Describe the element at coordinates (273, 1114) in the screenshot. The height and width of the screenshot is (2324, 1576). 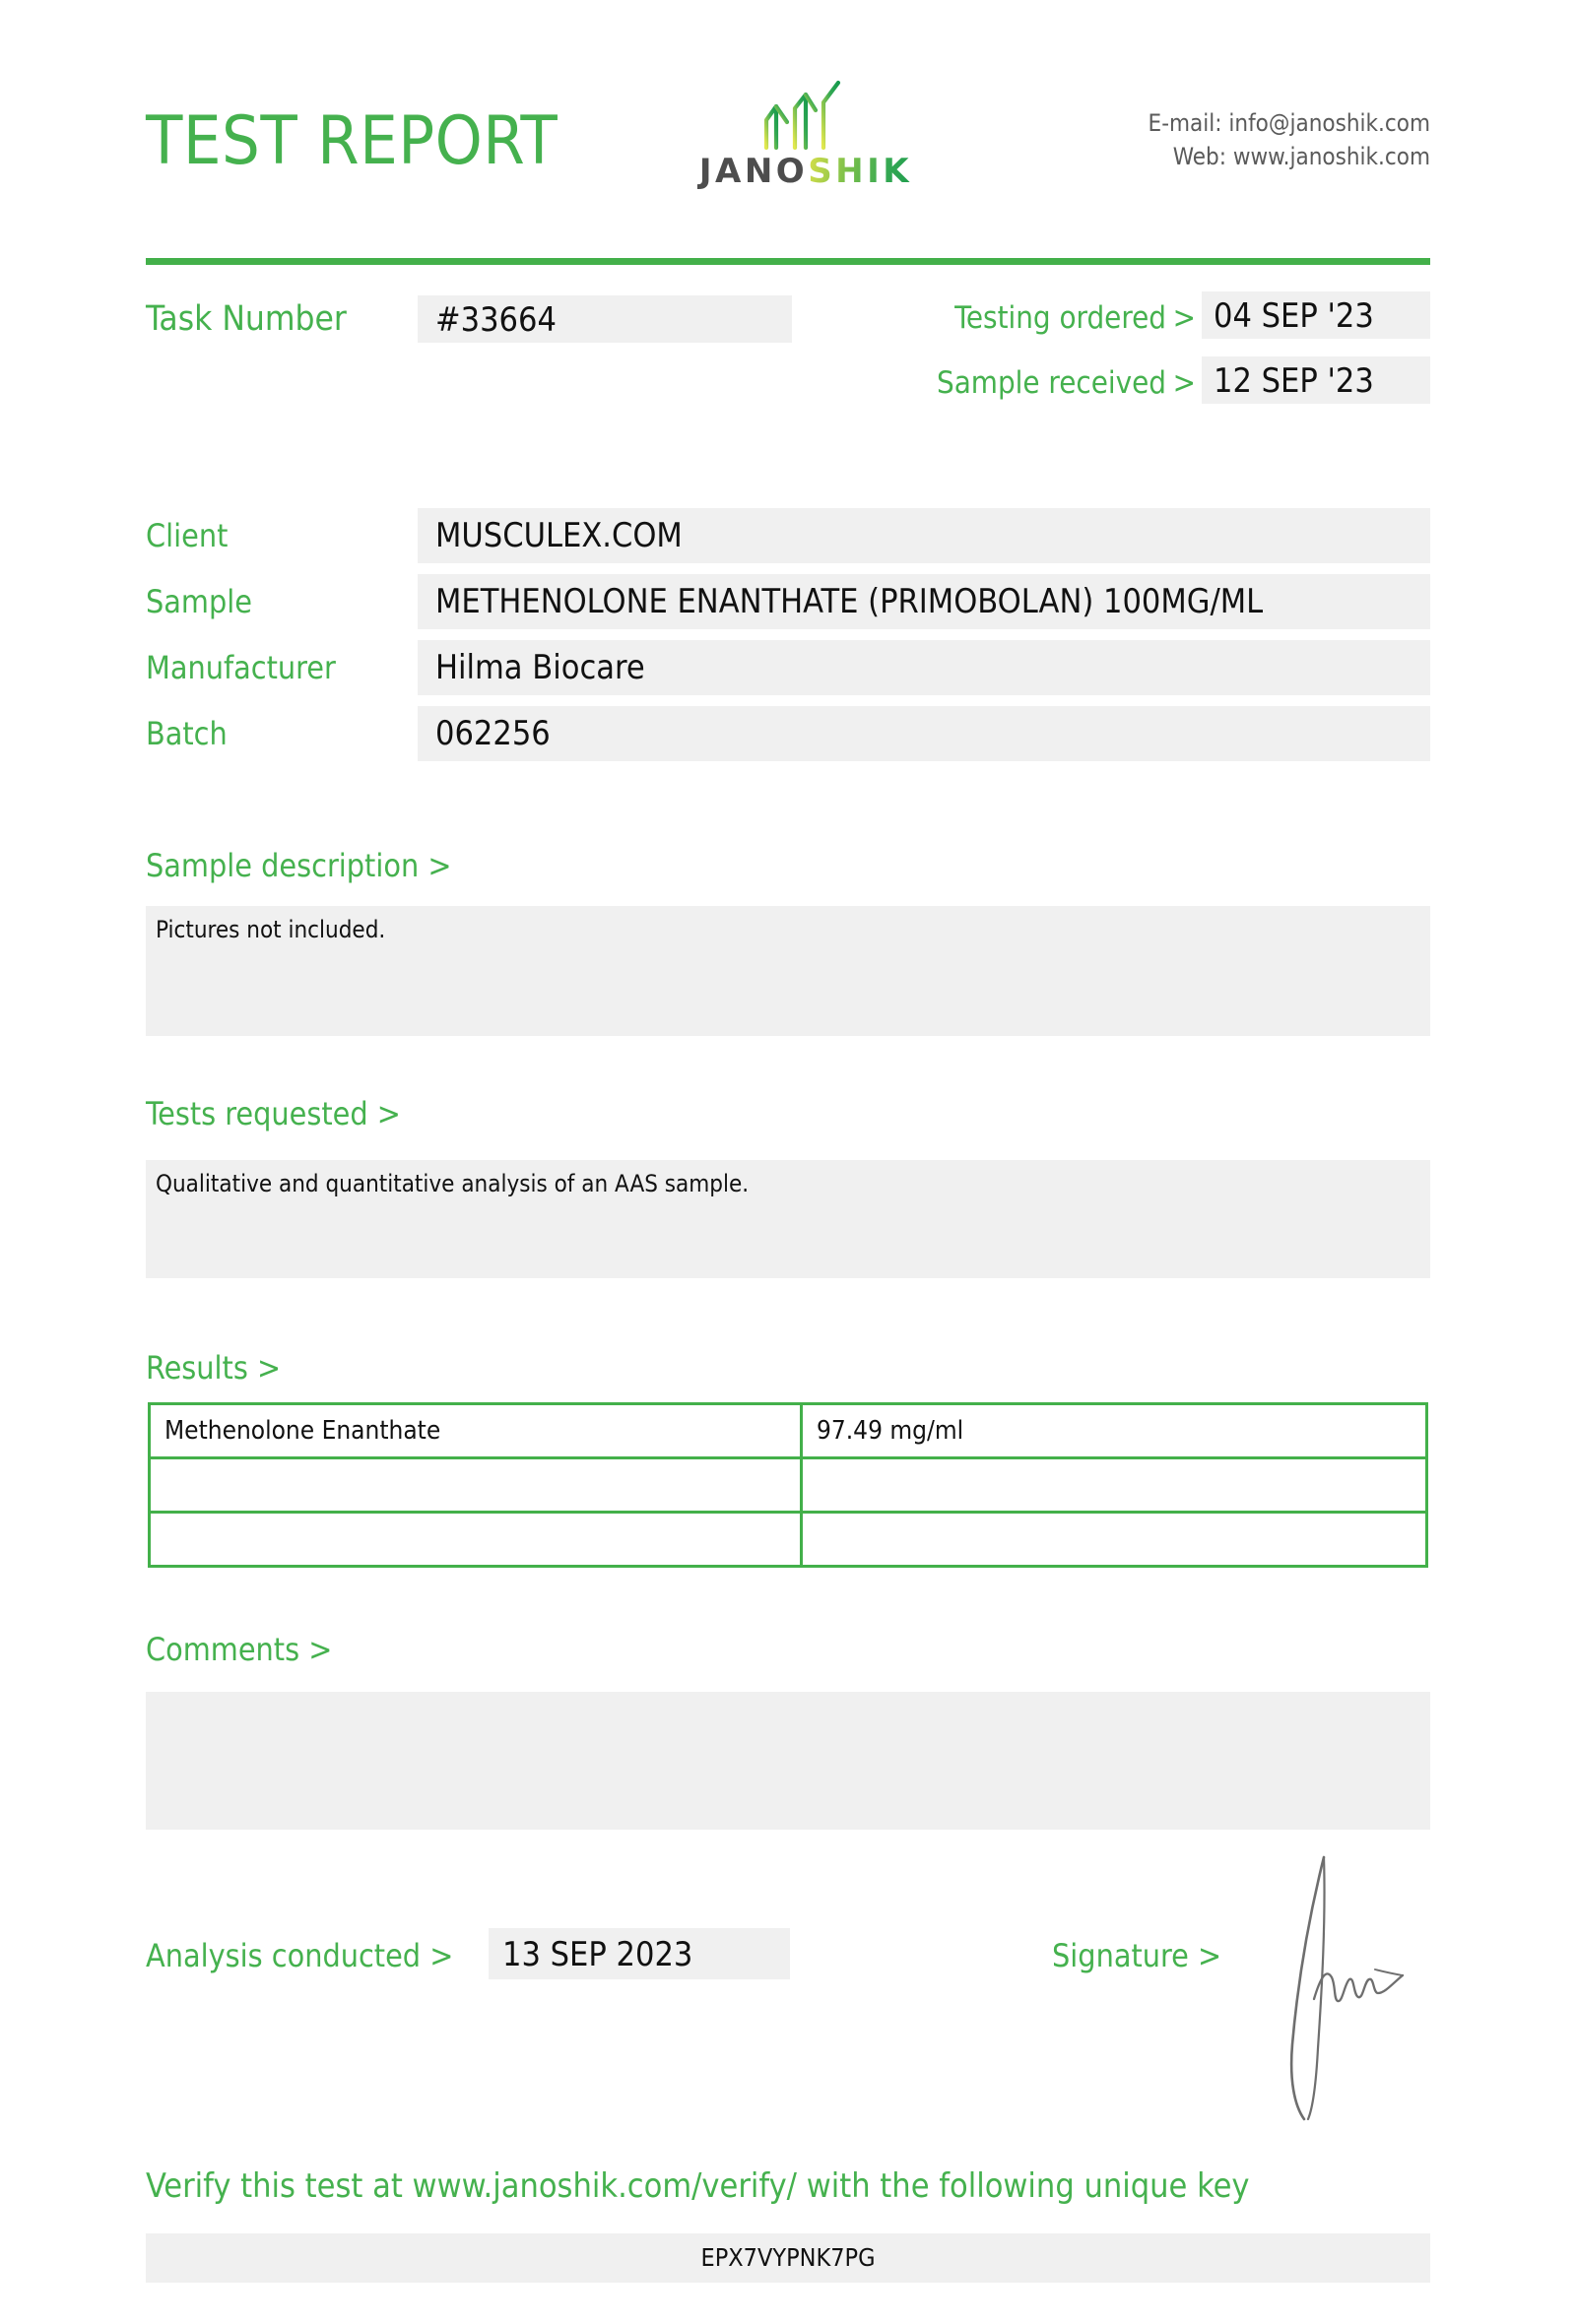
I see `tests-requested-heading: Tests requested >` at that location.